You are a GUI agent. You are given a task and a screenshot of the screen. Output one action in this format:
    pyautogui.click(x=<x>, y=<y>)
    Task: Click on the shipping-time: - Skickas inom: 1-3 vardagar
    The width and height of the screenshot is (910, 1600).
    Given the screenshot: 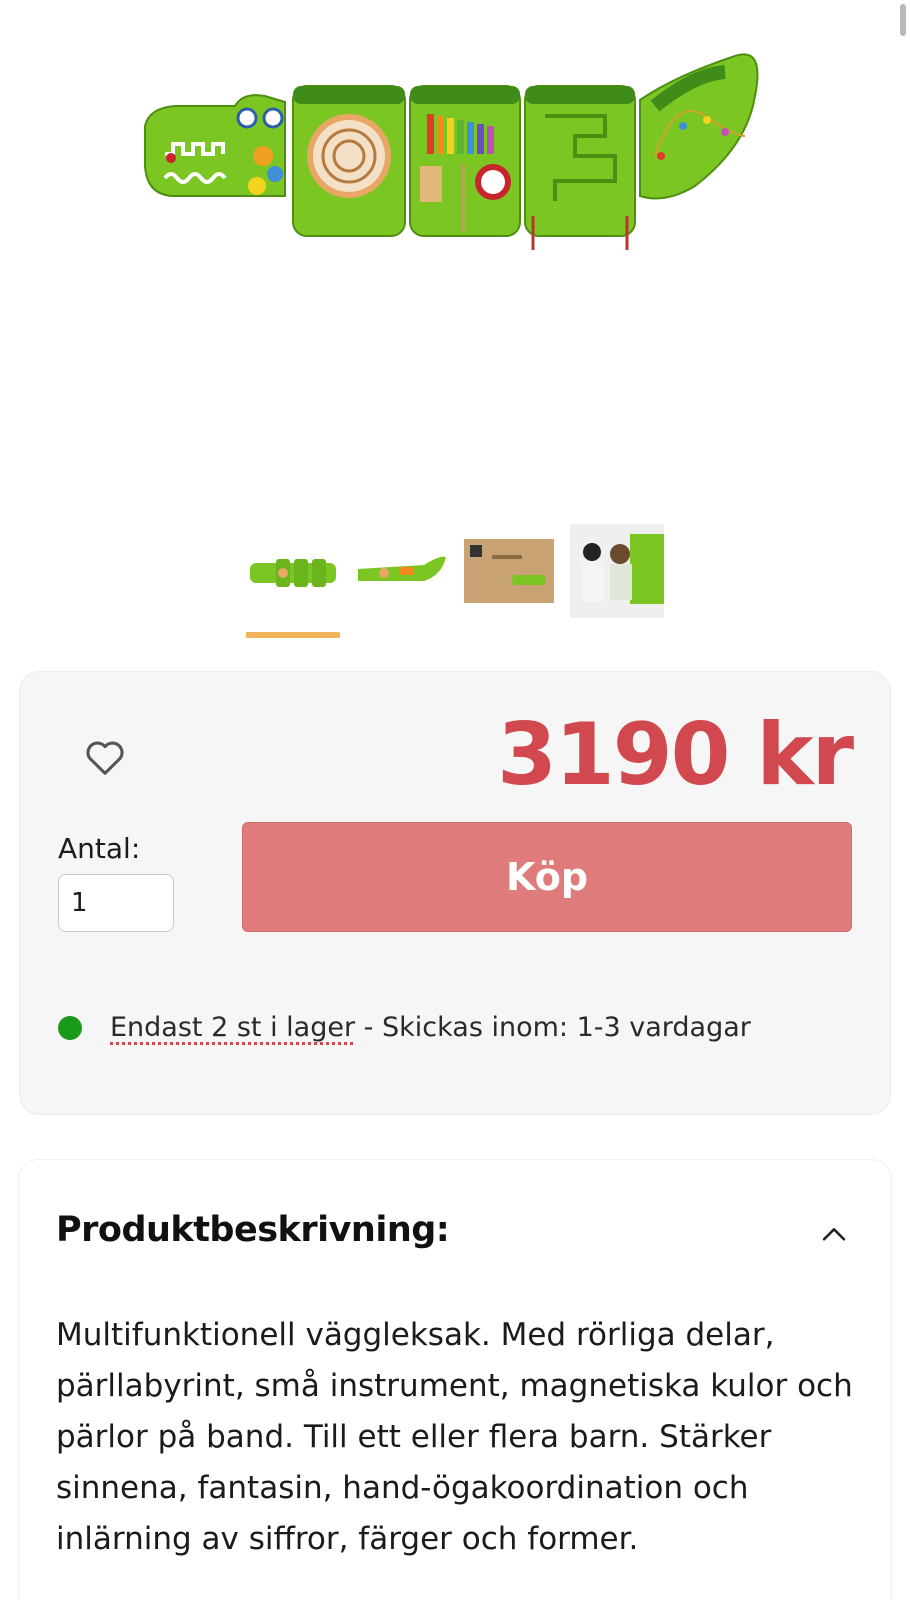 What is the action you would take?
    pyautogui.click(x=553, y=1027)
    